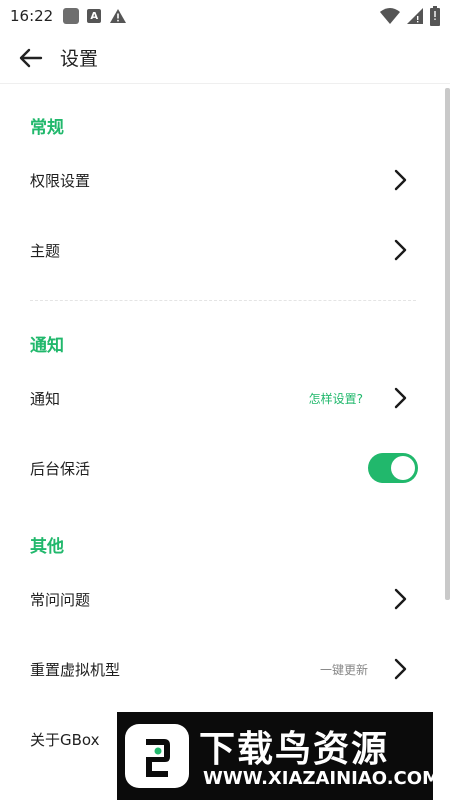  What do you see at coordinates (65, 739) in the screenshot?
I see `row-about-label: 关于GBox` at bounding box center [65, 739].